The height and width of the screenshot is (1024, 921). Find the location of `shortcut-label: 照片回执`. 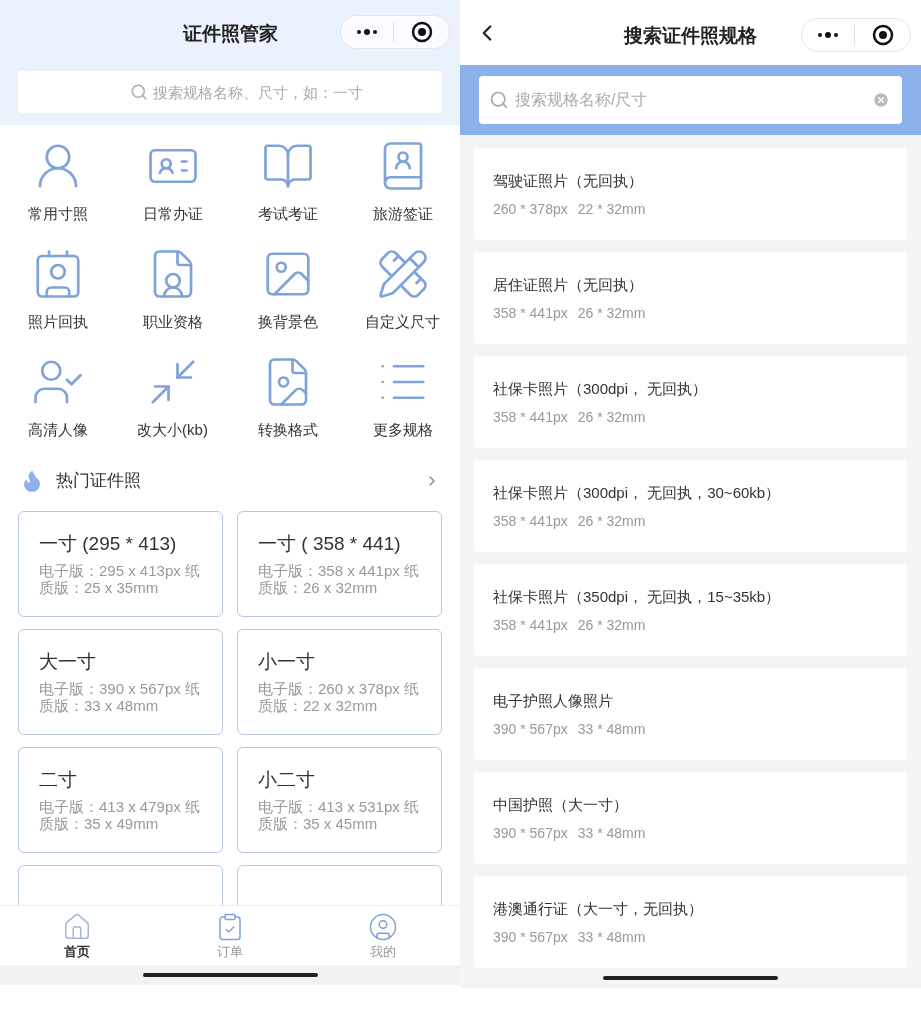

shortcut-label: 照片回执 is located at coordinates (57, 322).